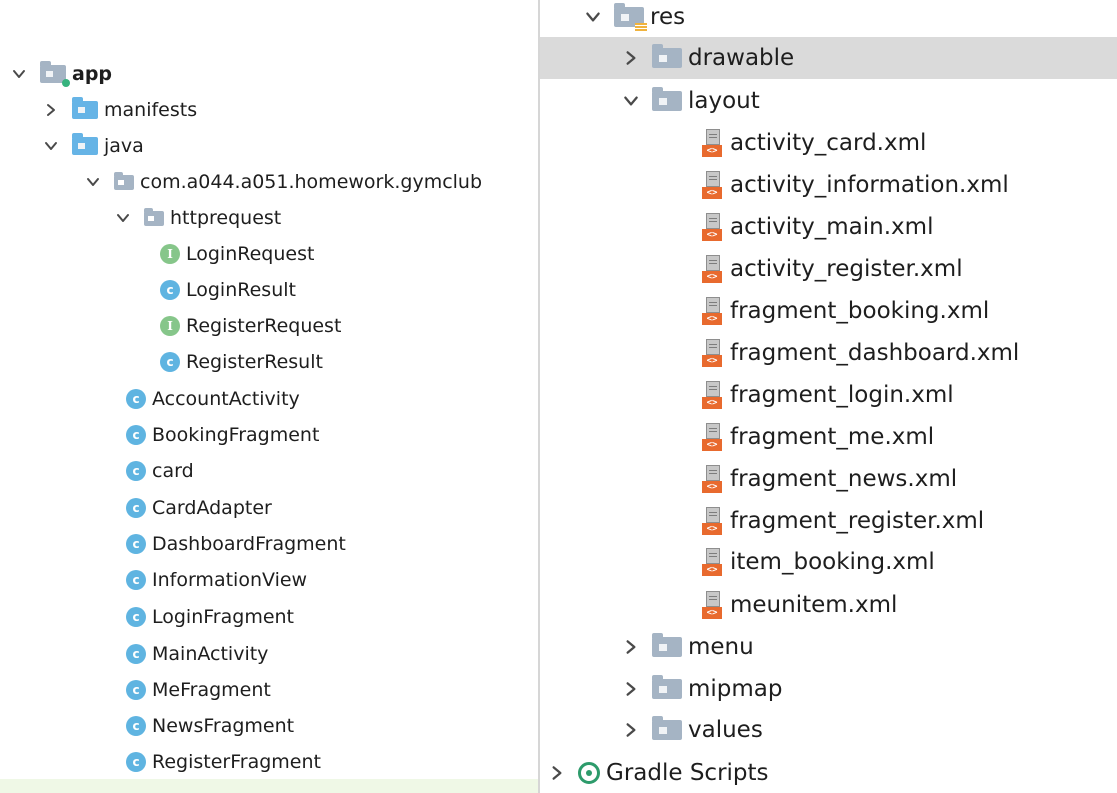 This screenshot has height=793, width=1117. Describe the element at coordinates (210, 654) in the screenshot. I see `tree-node-label: MainActivity` at that location.